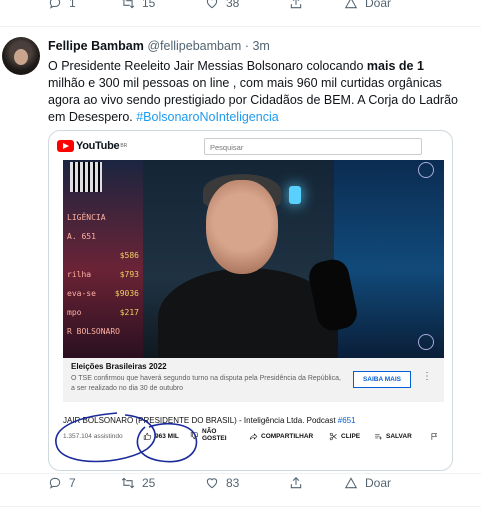 This screenshot has height=513, width=481. What do you see at coordinates (119, 366) in the screenshot?
I see `panel-title: Eleições Brasileiras 2022` at bounding box center [119, 366].